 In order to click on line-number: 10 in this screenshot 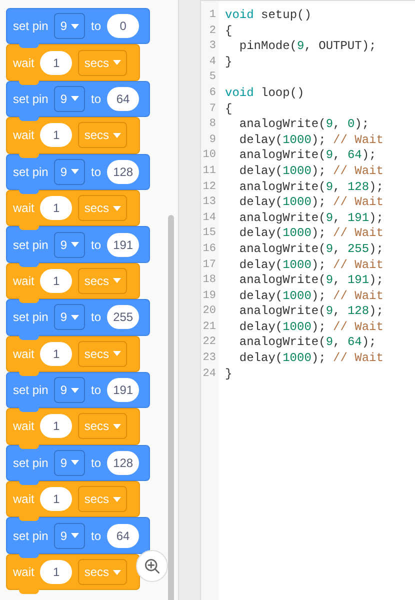, I will do `click(209, 156)`.